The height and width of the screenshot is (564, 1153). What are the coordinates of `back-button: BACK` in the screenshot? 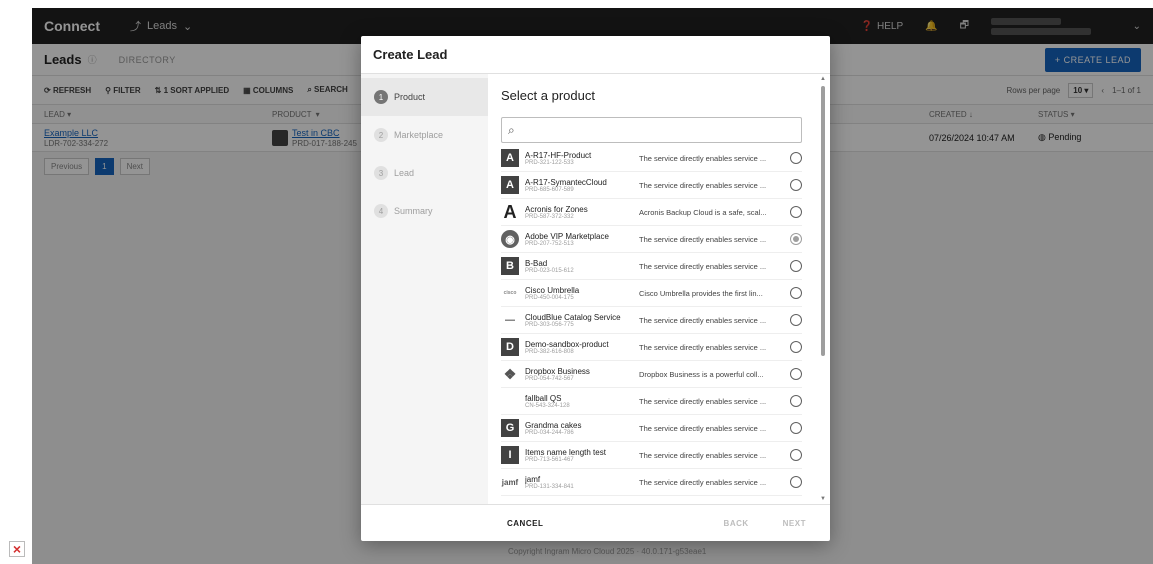 It's located at (736, 523).